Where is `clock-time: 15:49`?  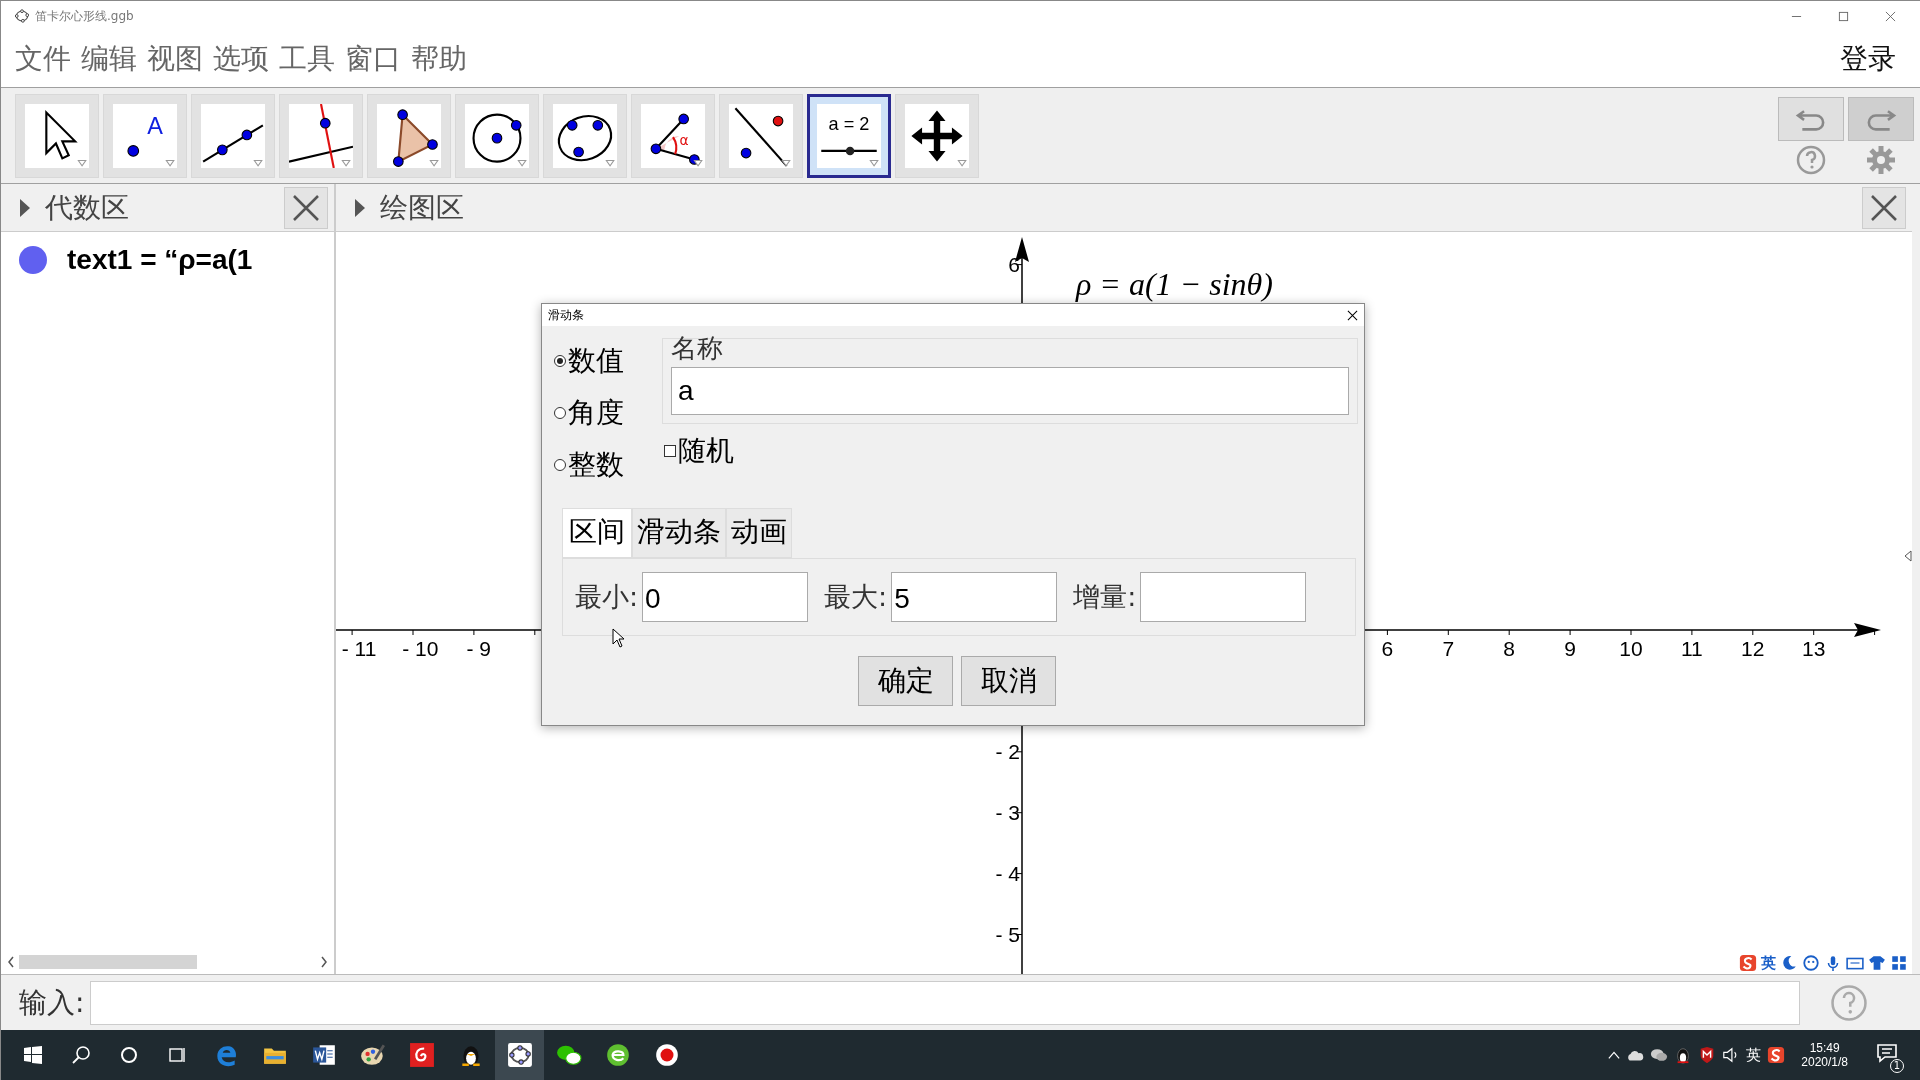 clock-time: 15:49 is located at coordinates (1824, 1048).